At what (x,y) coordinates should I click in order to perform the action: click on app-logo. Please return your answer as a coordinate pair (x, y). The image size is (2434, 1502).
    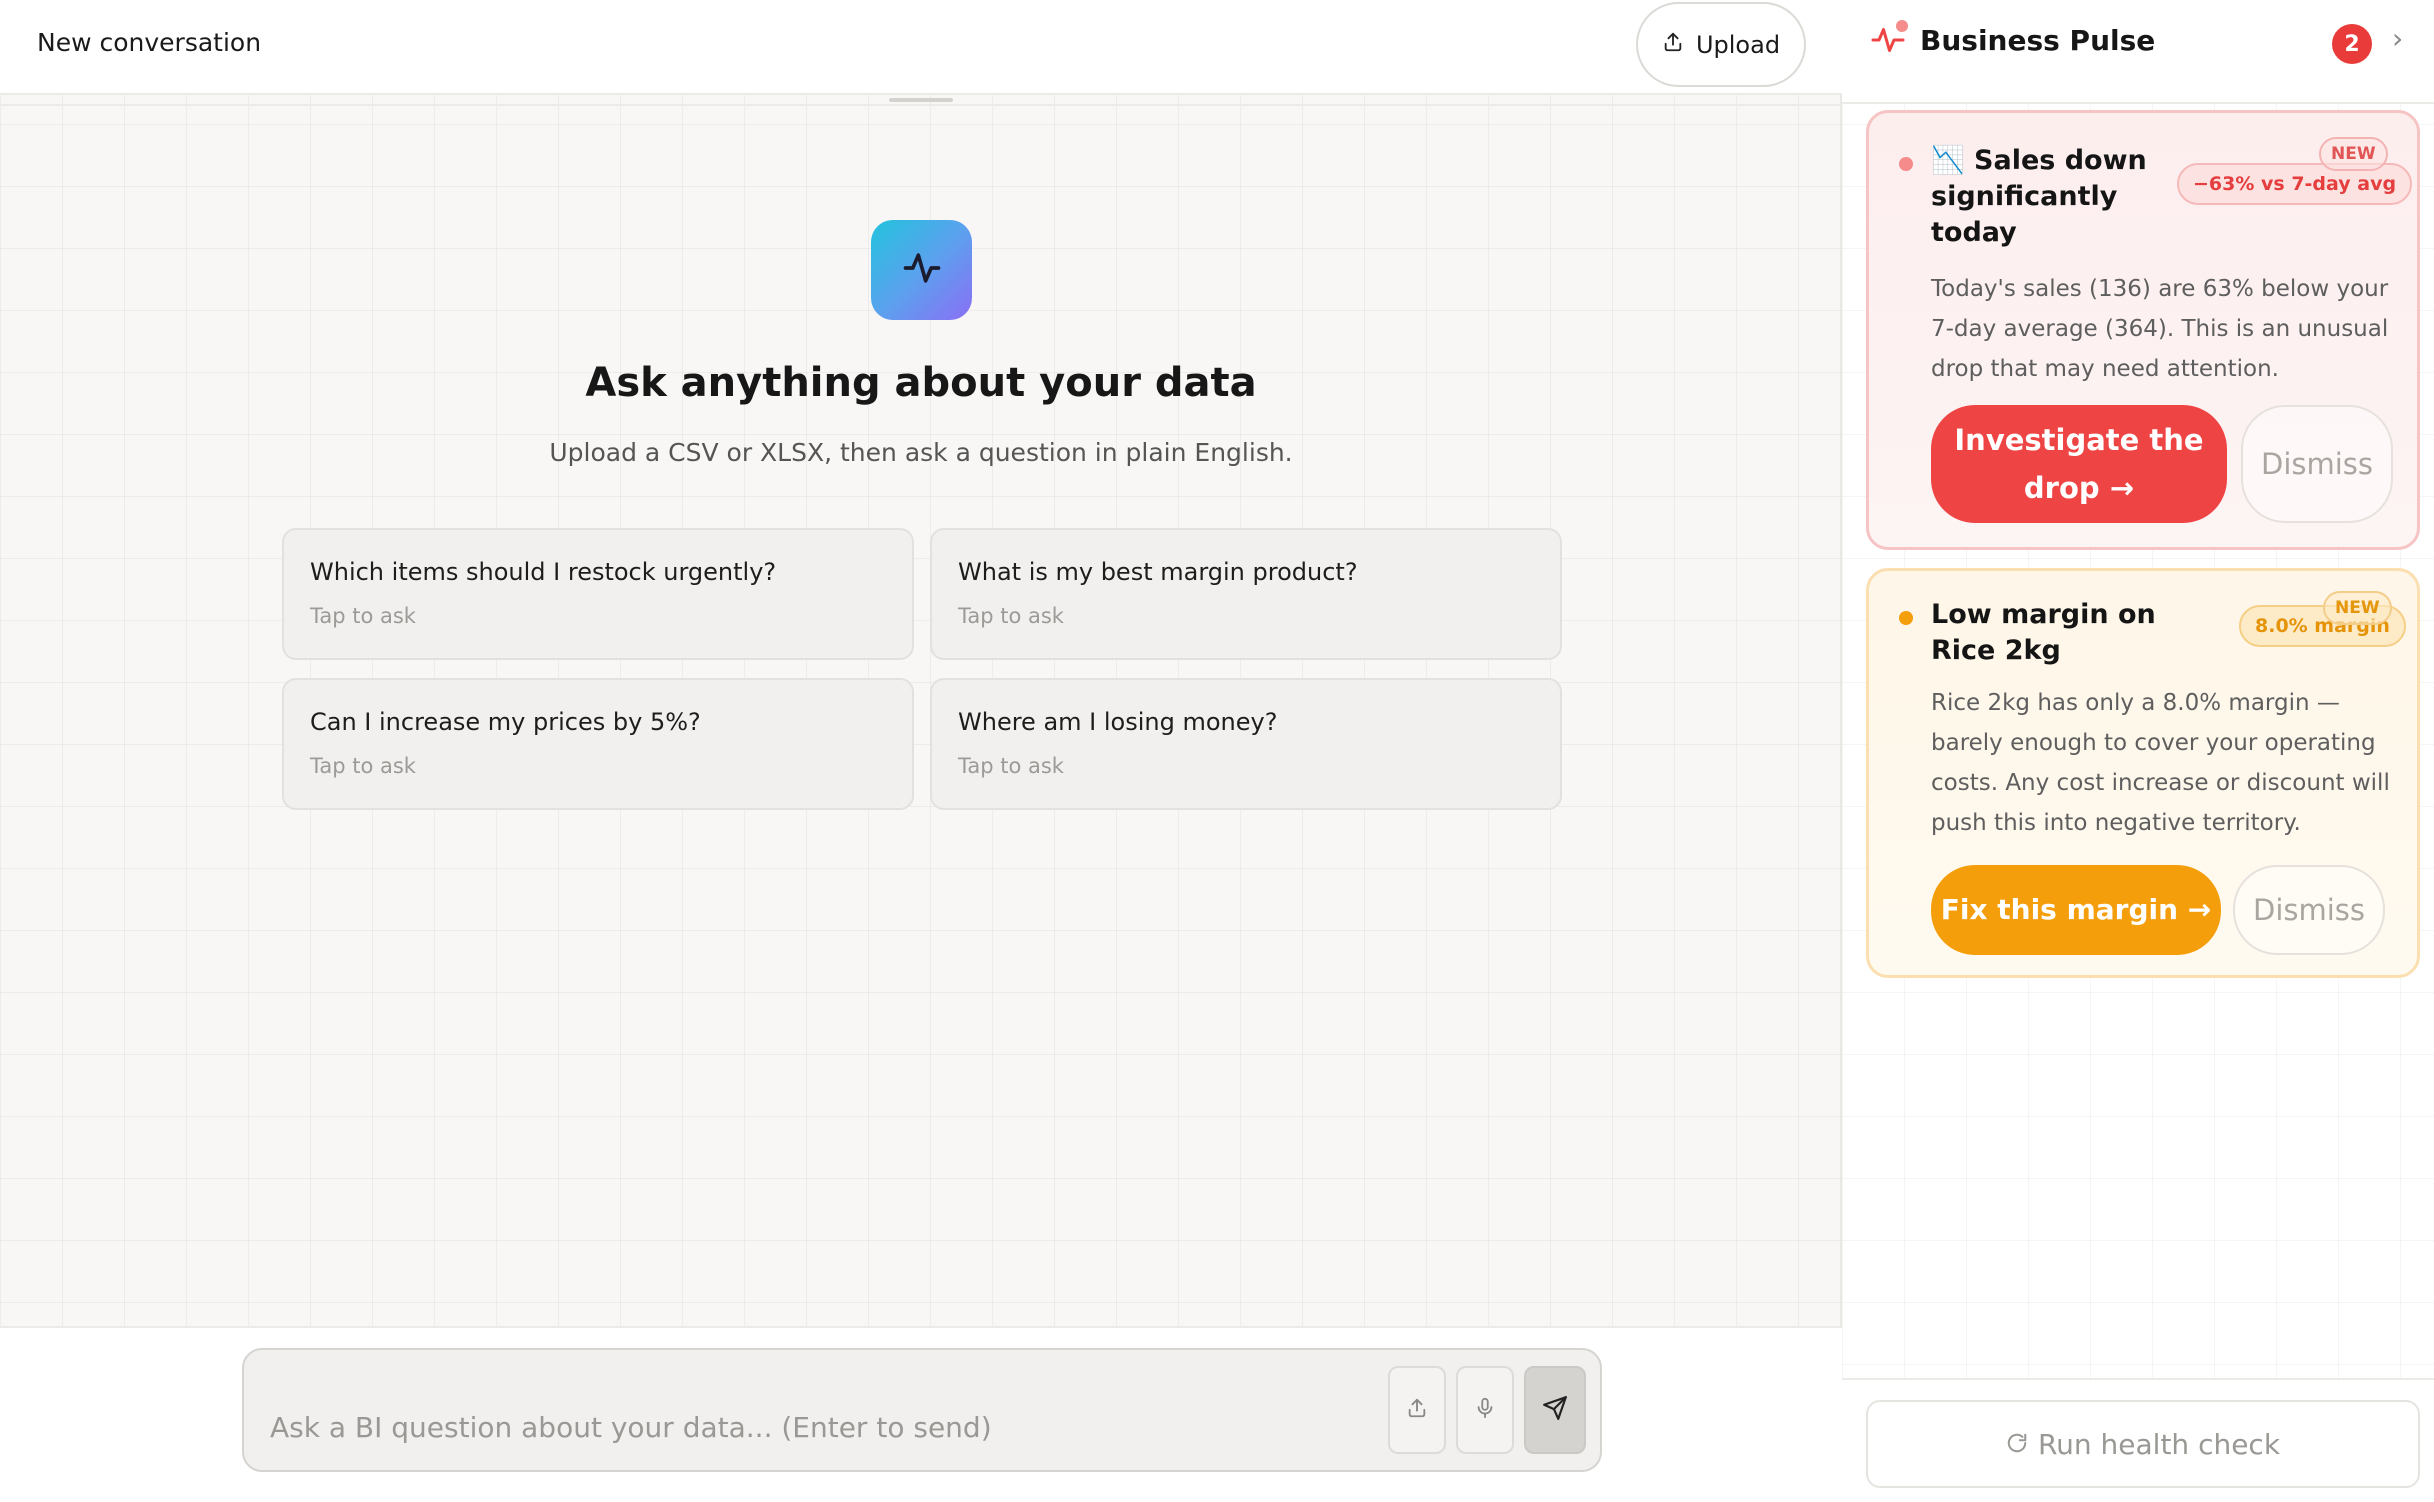
    Looking at the image, I should click on (921, 270).